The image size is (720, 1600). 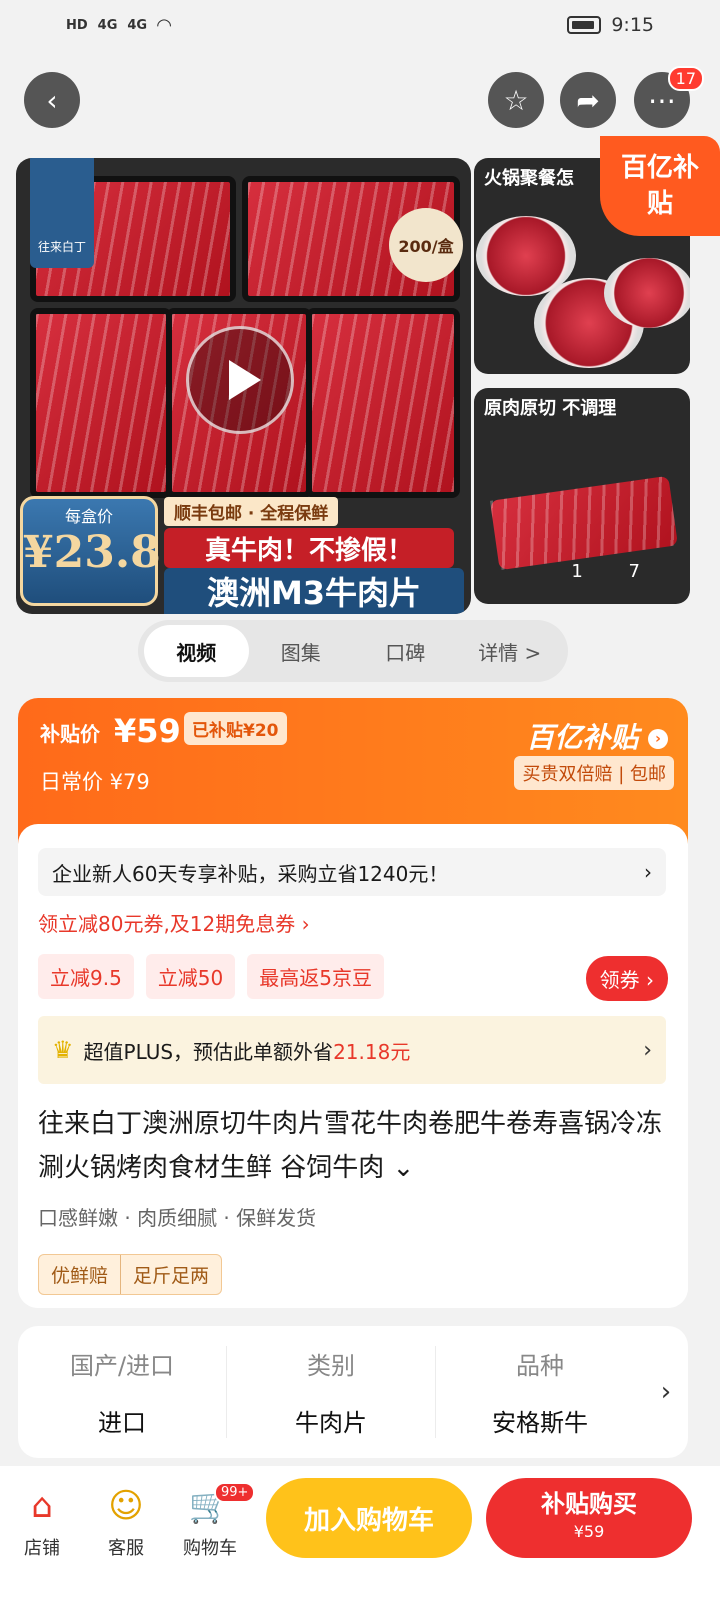 I want to click on play-icon, so click(x=240, y=380).